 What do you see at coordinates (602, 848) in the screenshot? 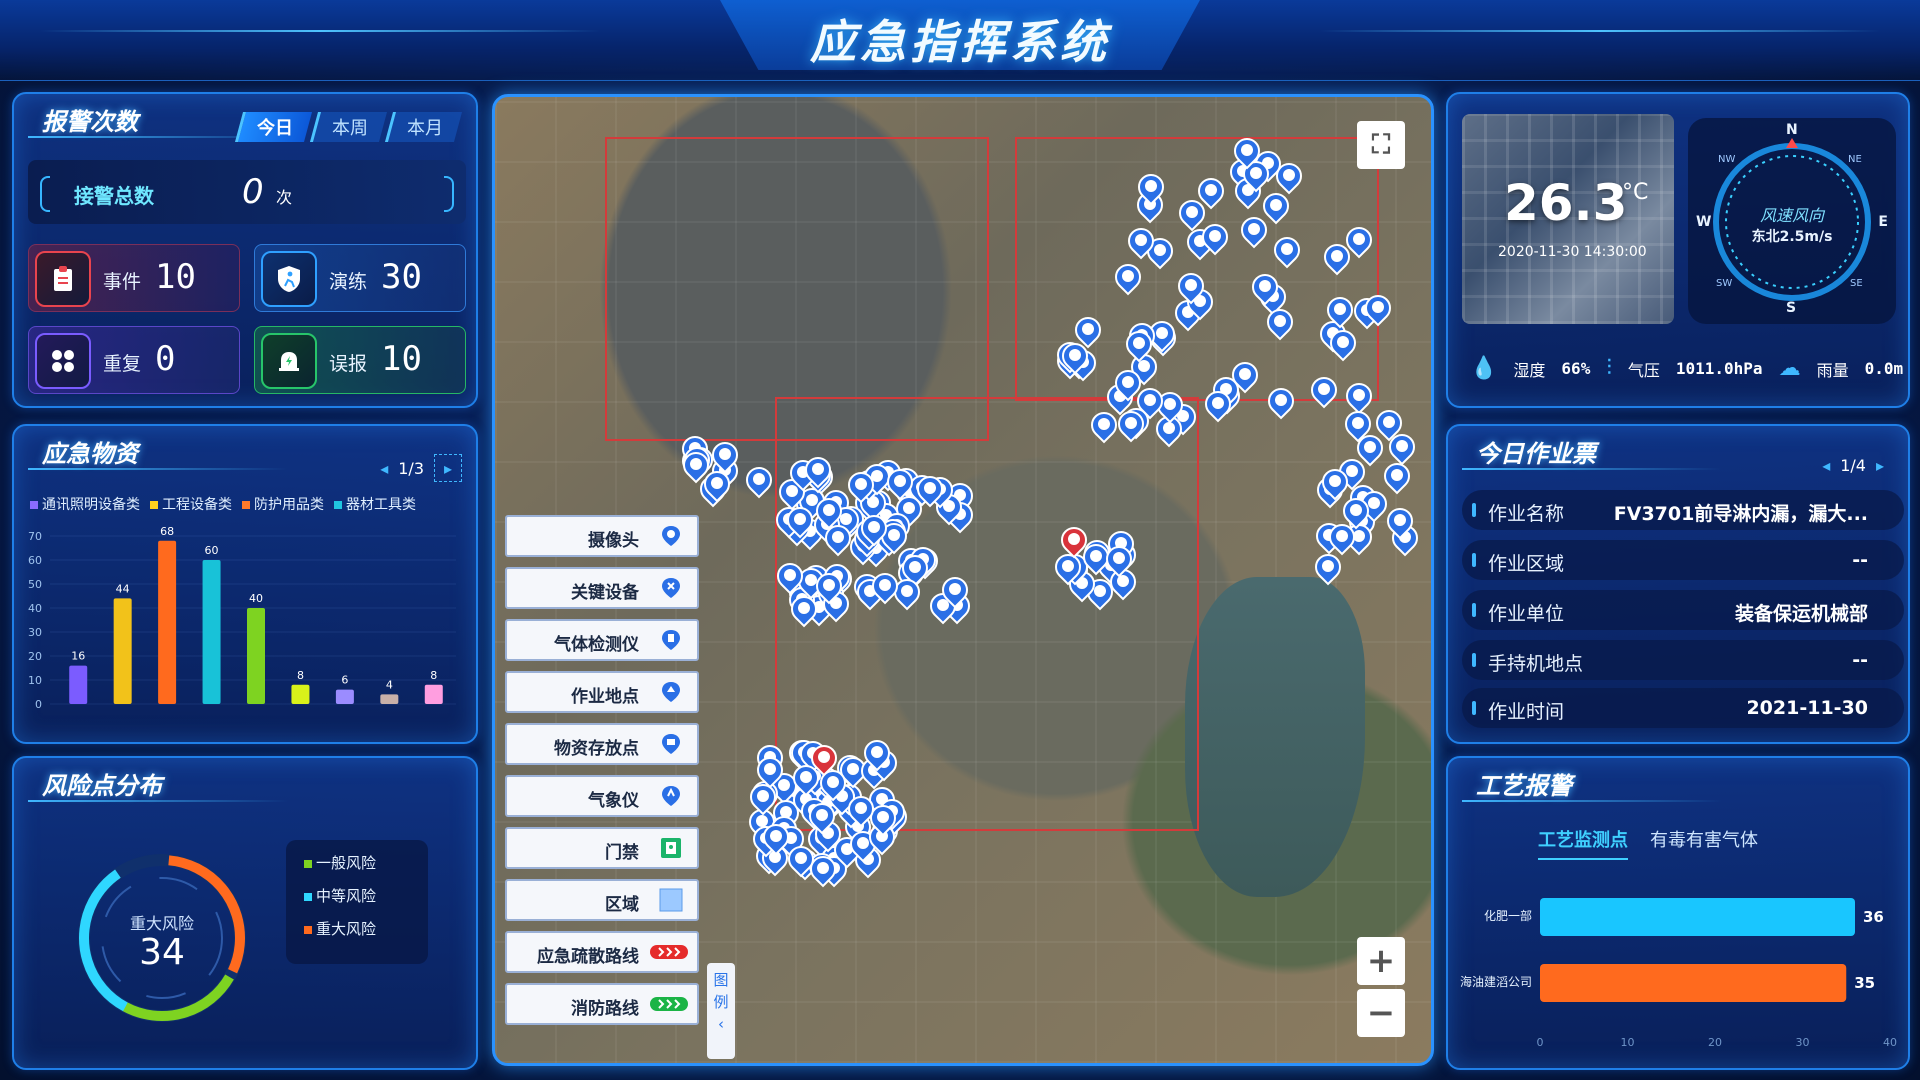
I see `legend-door-access: 门禁` at bounding box center [602, 848].